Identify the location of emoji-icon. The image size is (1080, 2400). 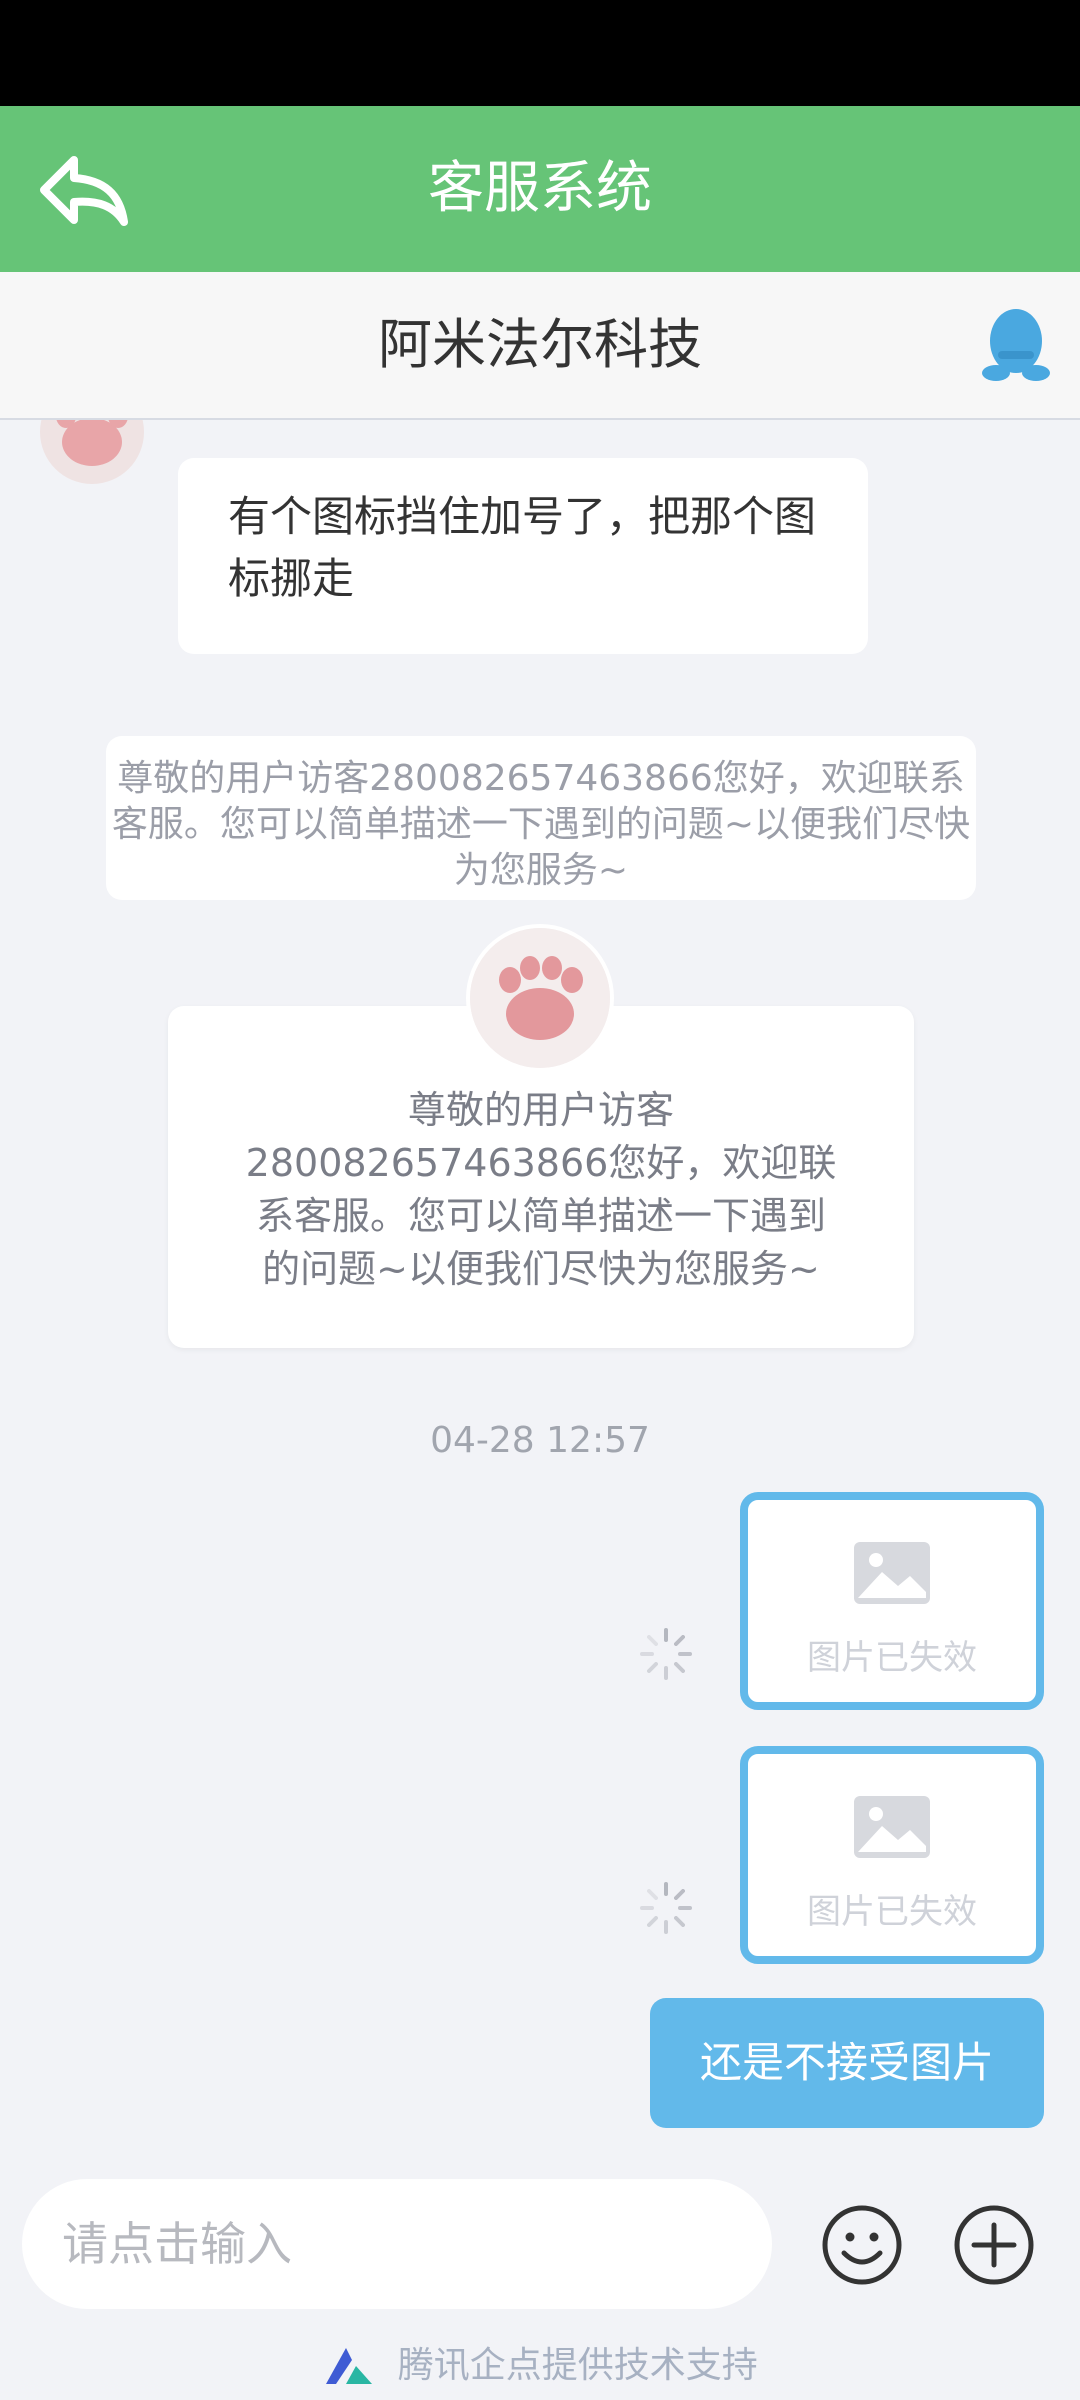
(862, 2245).